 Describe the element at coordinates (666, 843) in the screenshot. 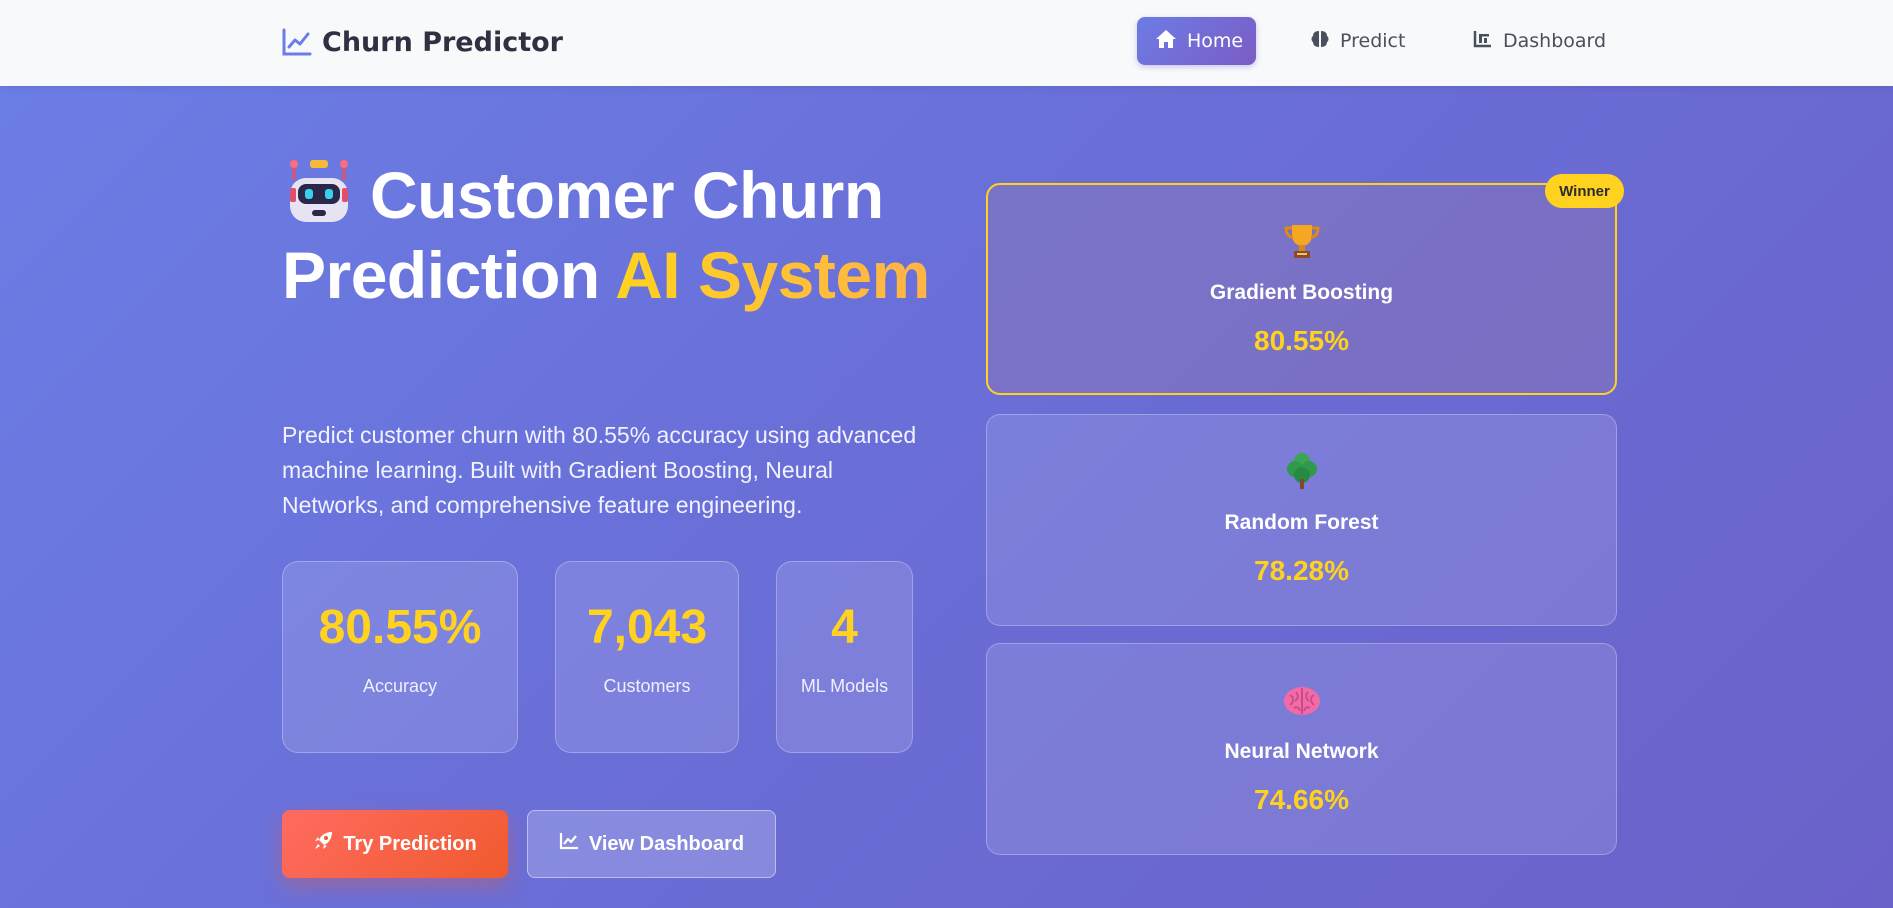

I see `view-dashboard-label: View Dashboard` at that location.